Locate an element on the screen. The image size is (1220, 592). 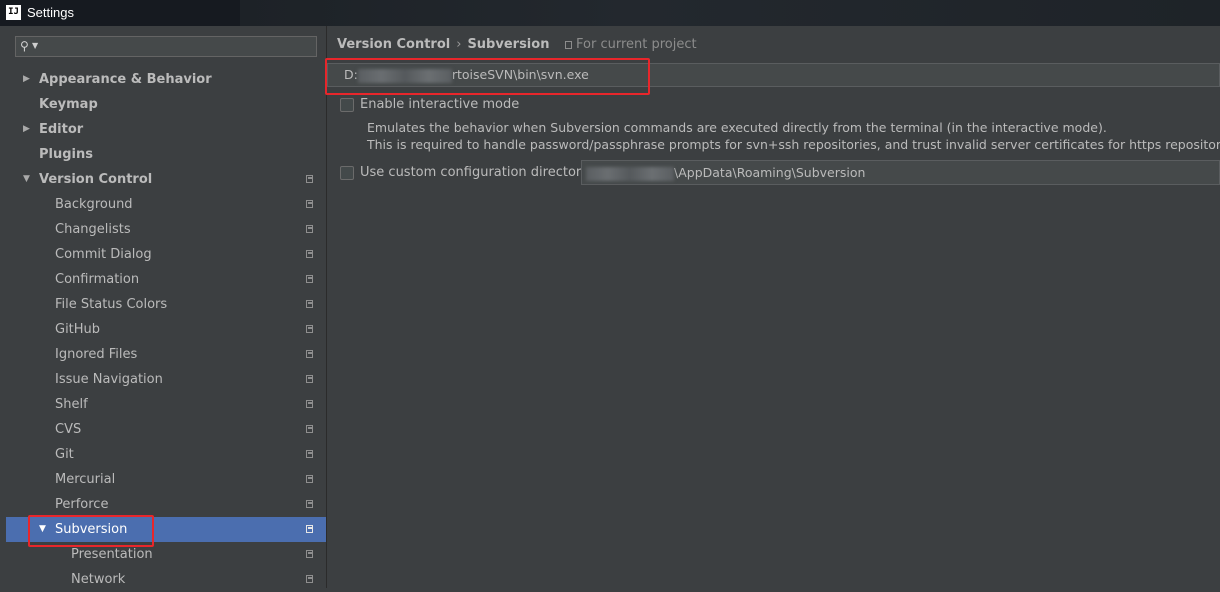
sidebar-item-version-control: ▼ Version Control is located at coordinates (166, 179).